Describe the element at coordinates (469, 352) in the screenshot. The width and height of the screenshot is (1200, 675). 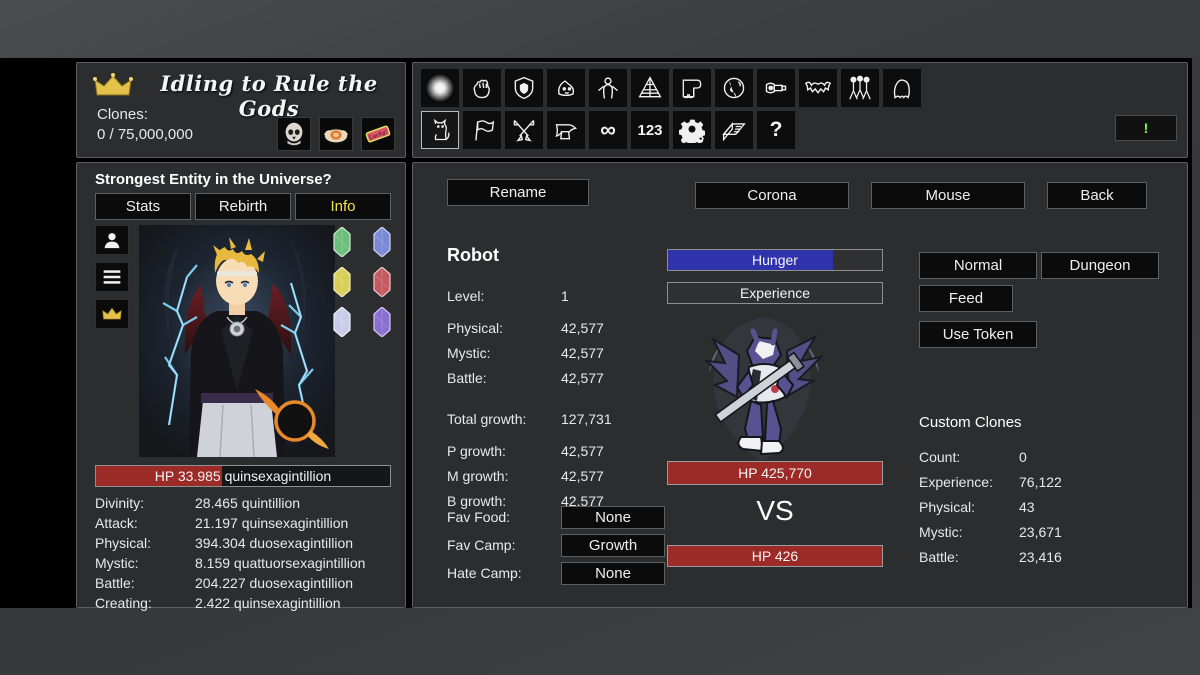
I see `stat-key: Mystic:` at that location.